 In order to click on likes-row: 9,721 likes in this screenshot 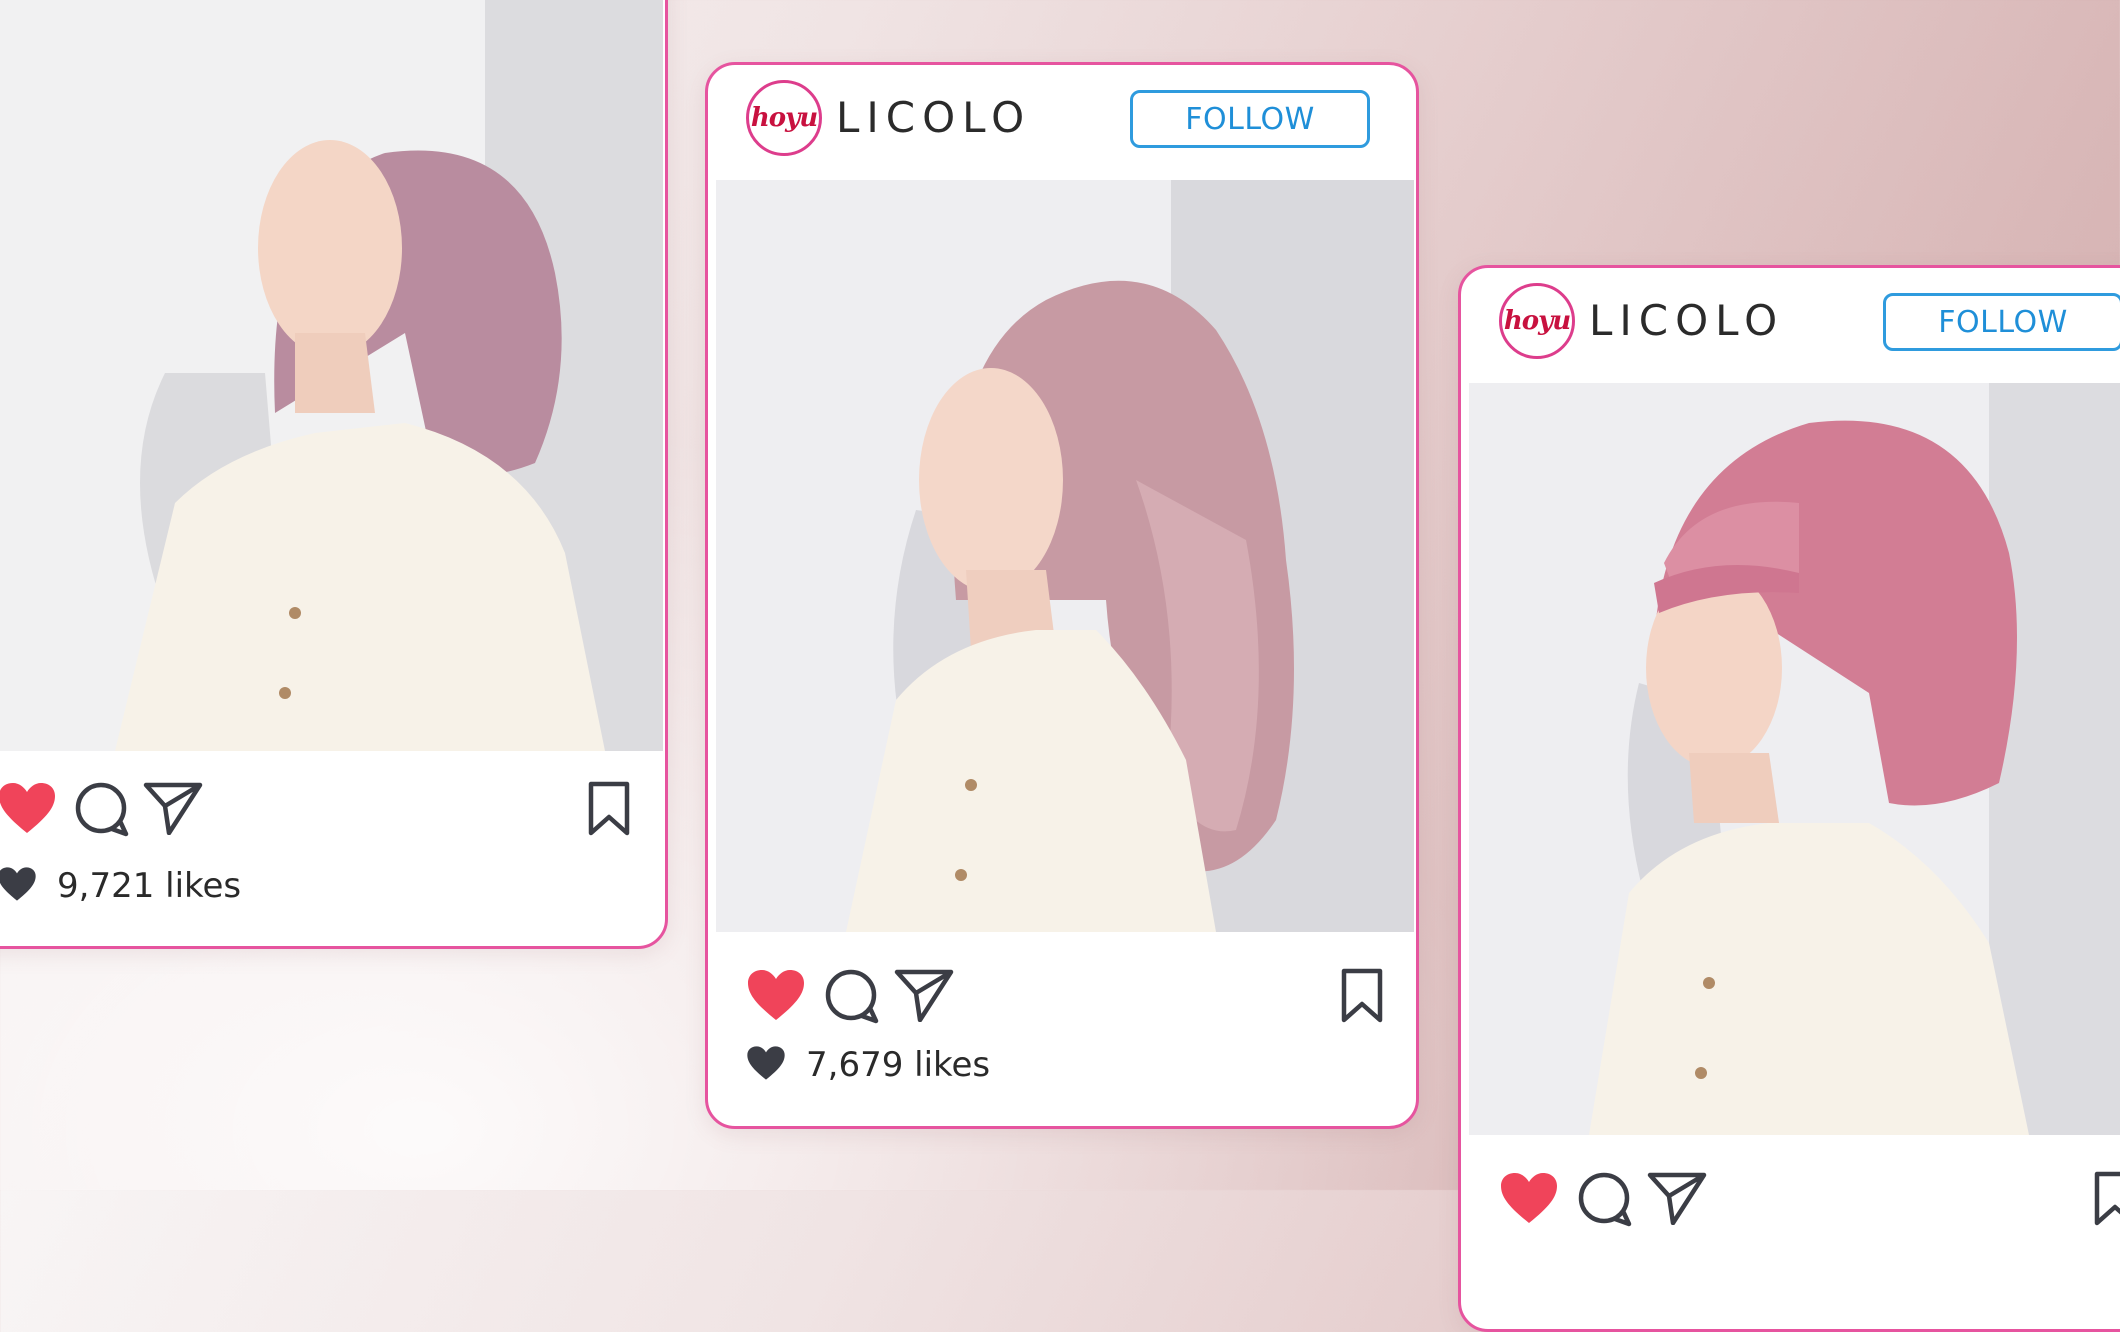, I will do `click(120, 886)`.